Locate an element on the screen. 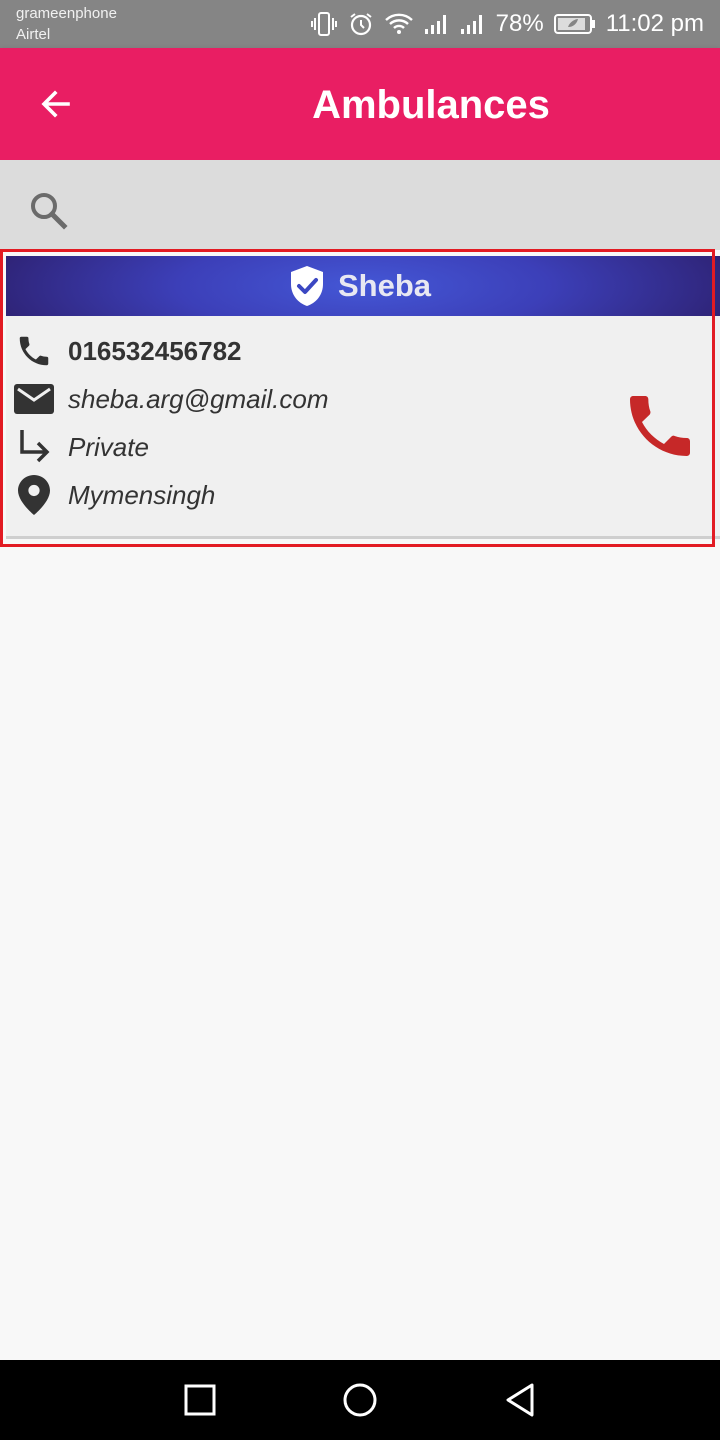 The width and height of the screenshot is (720, 1440). carrier-name-secondary: Airtel is located at coordinates (33, 34).